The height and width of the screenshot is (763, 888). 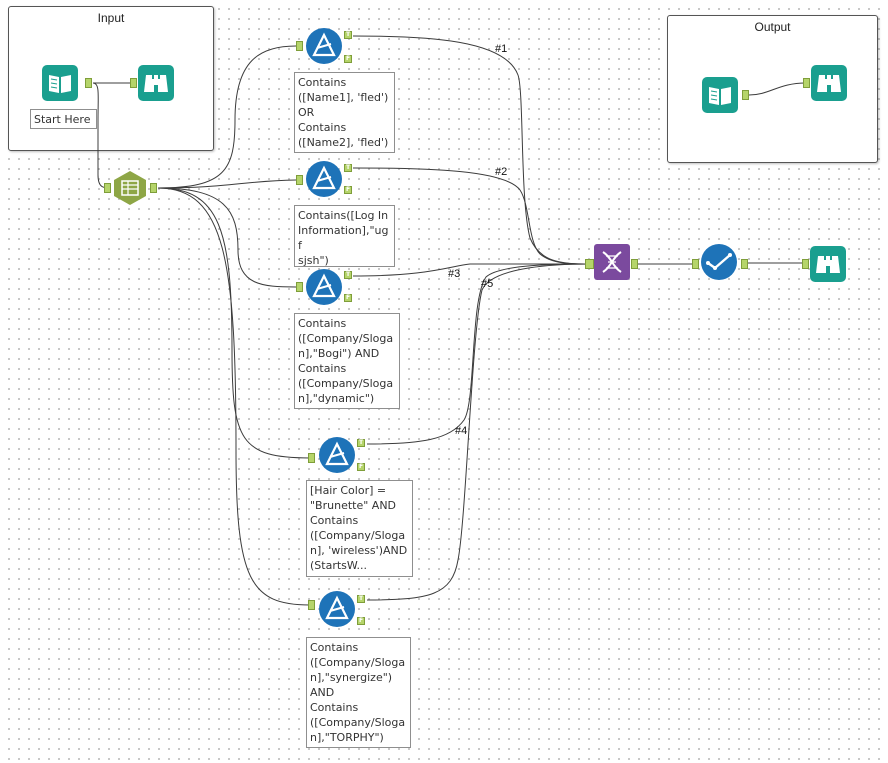 I want to click on filter5-input-anchor, so click(x=311, y=605).